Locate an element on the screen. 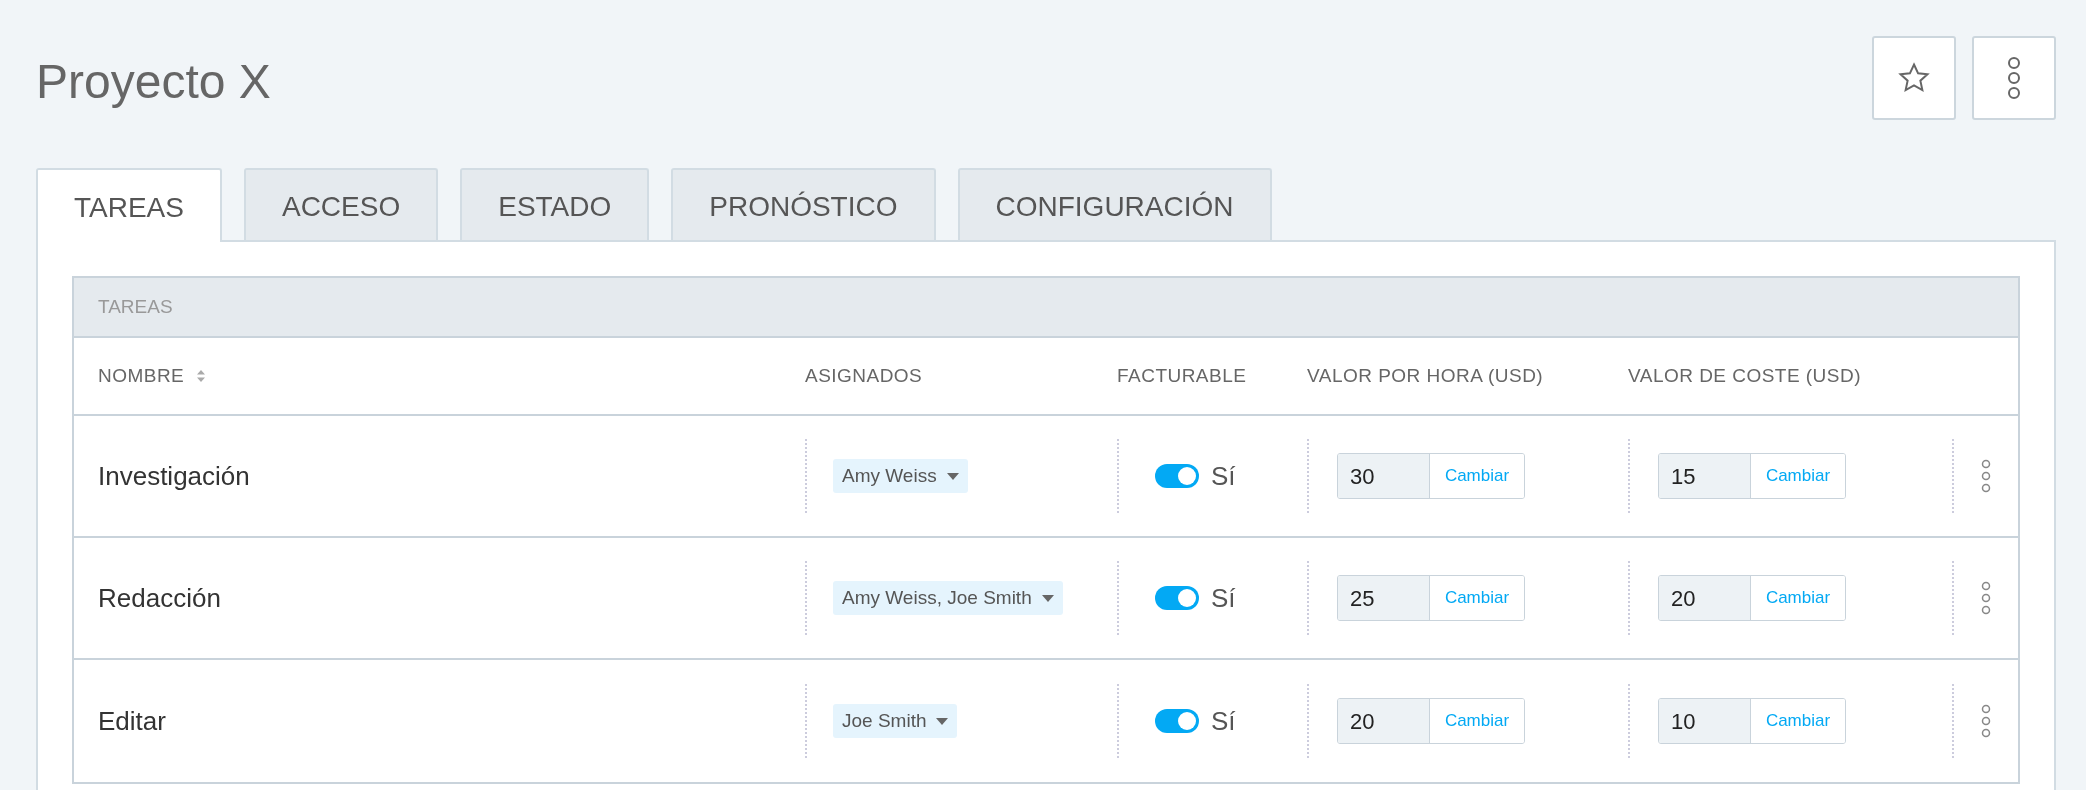 Image resolution: width=2086 pixels, height=790 pixels. star-icon is located at coordinates (1914, 78).